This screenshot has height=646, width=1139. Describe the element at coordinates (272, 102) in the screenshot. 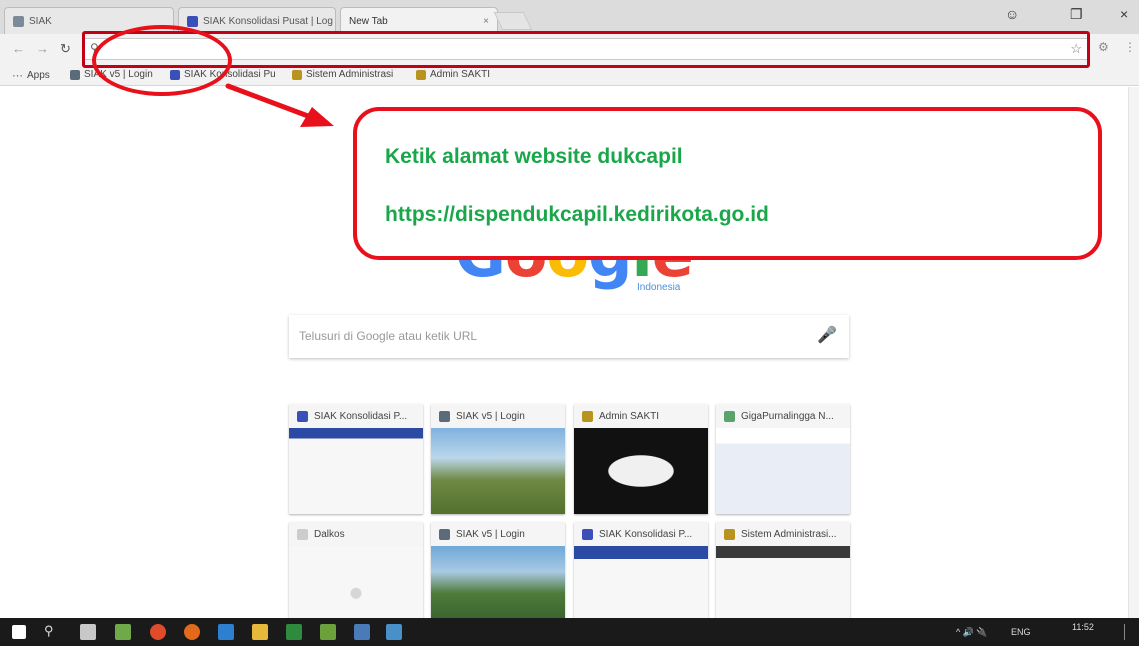

I see `arrow-shaft` at that location.